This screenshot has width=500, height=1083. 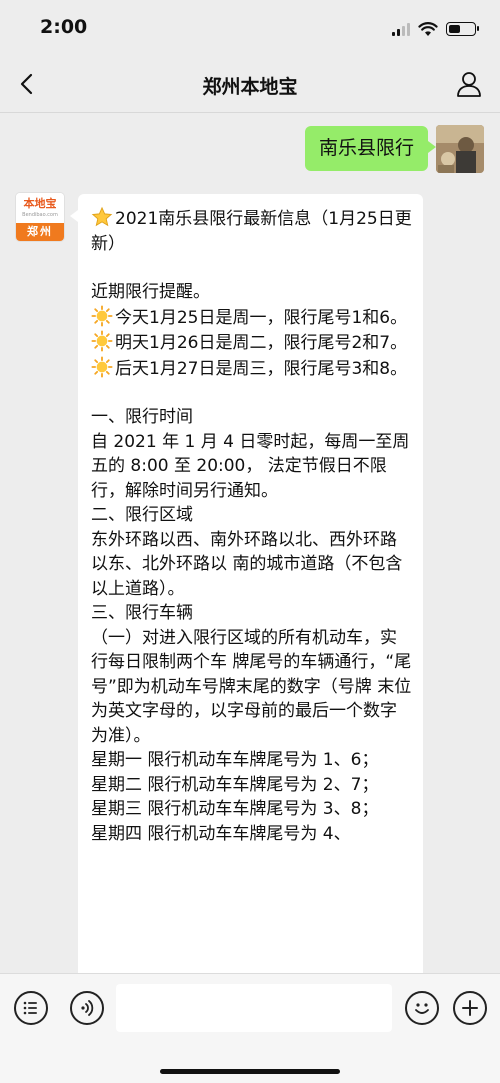 I want to click on page-title: 郑州本地宝, so click(x=250, y=87).